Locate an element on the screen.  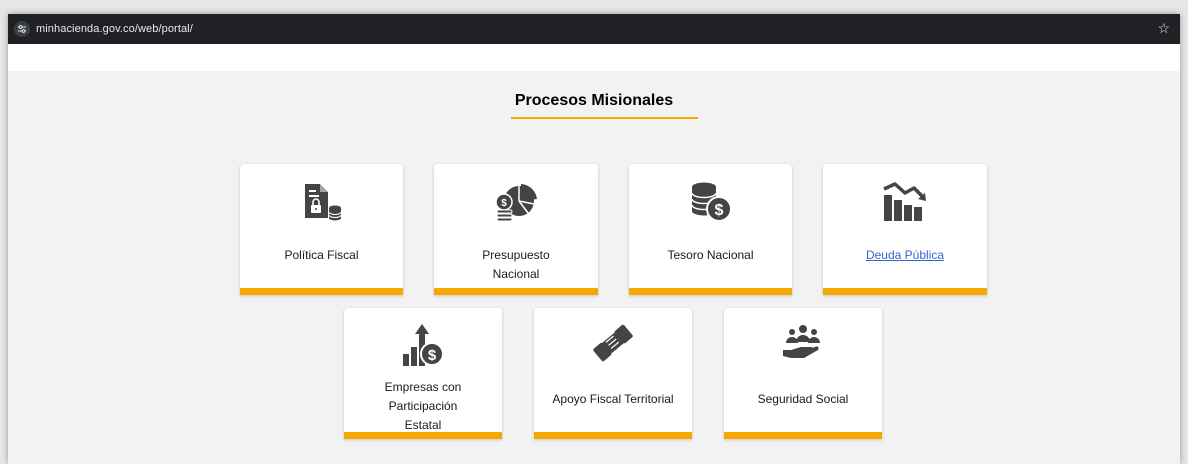
card-empresas-participacion-estatal: $ Empresas con Participación Estatal is located at coordinates (423, 373).